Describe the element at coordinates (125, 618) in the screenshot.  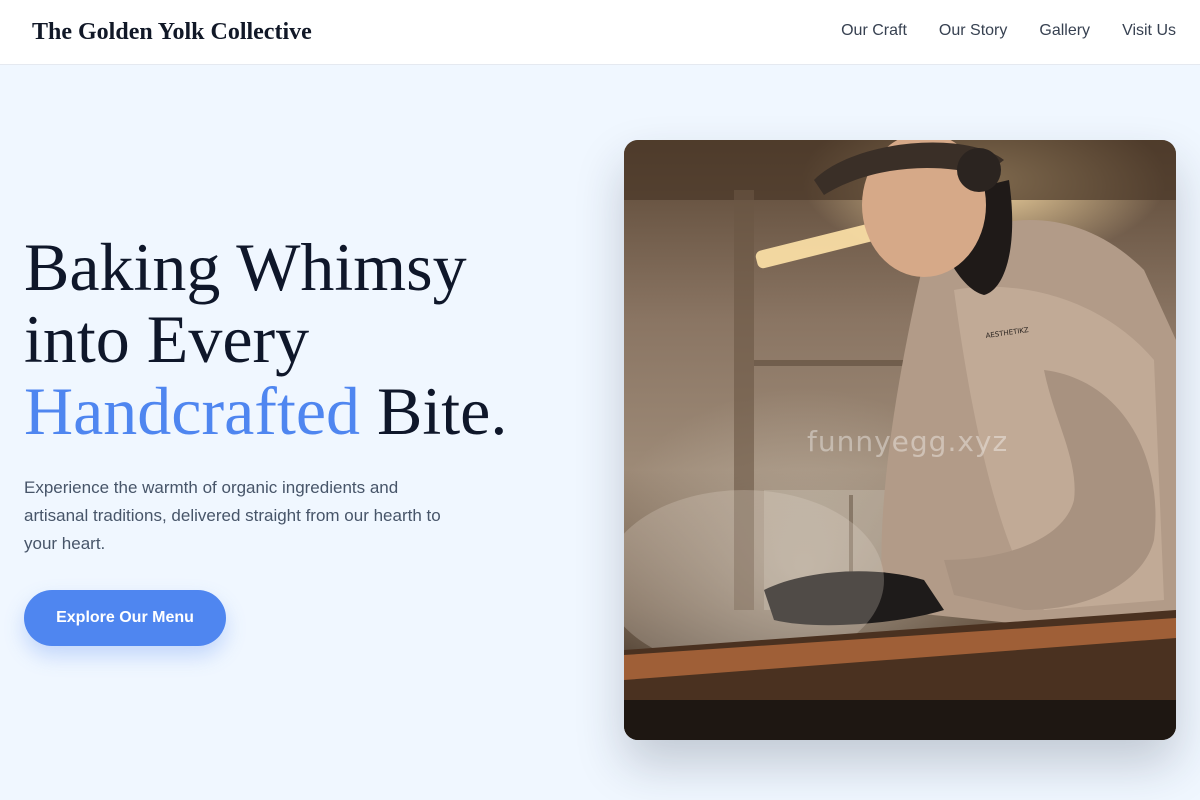
I see `explore-menu-button: Explore Our Menu` at that location.